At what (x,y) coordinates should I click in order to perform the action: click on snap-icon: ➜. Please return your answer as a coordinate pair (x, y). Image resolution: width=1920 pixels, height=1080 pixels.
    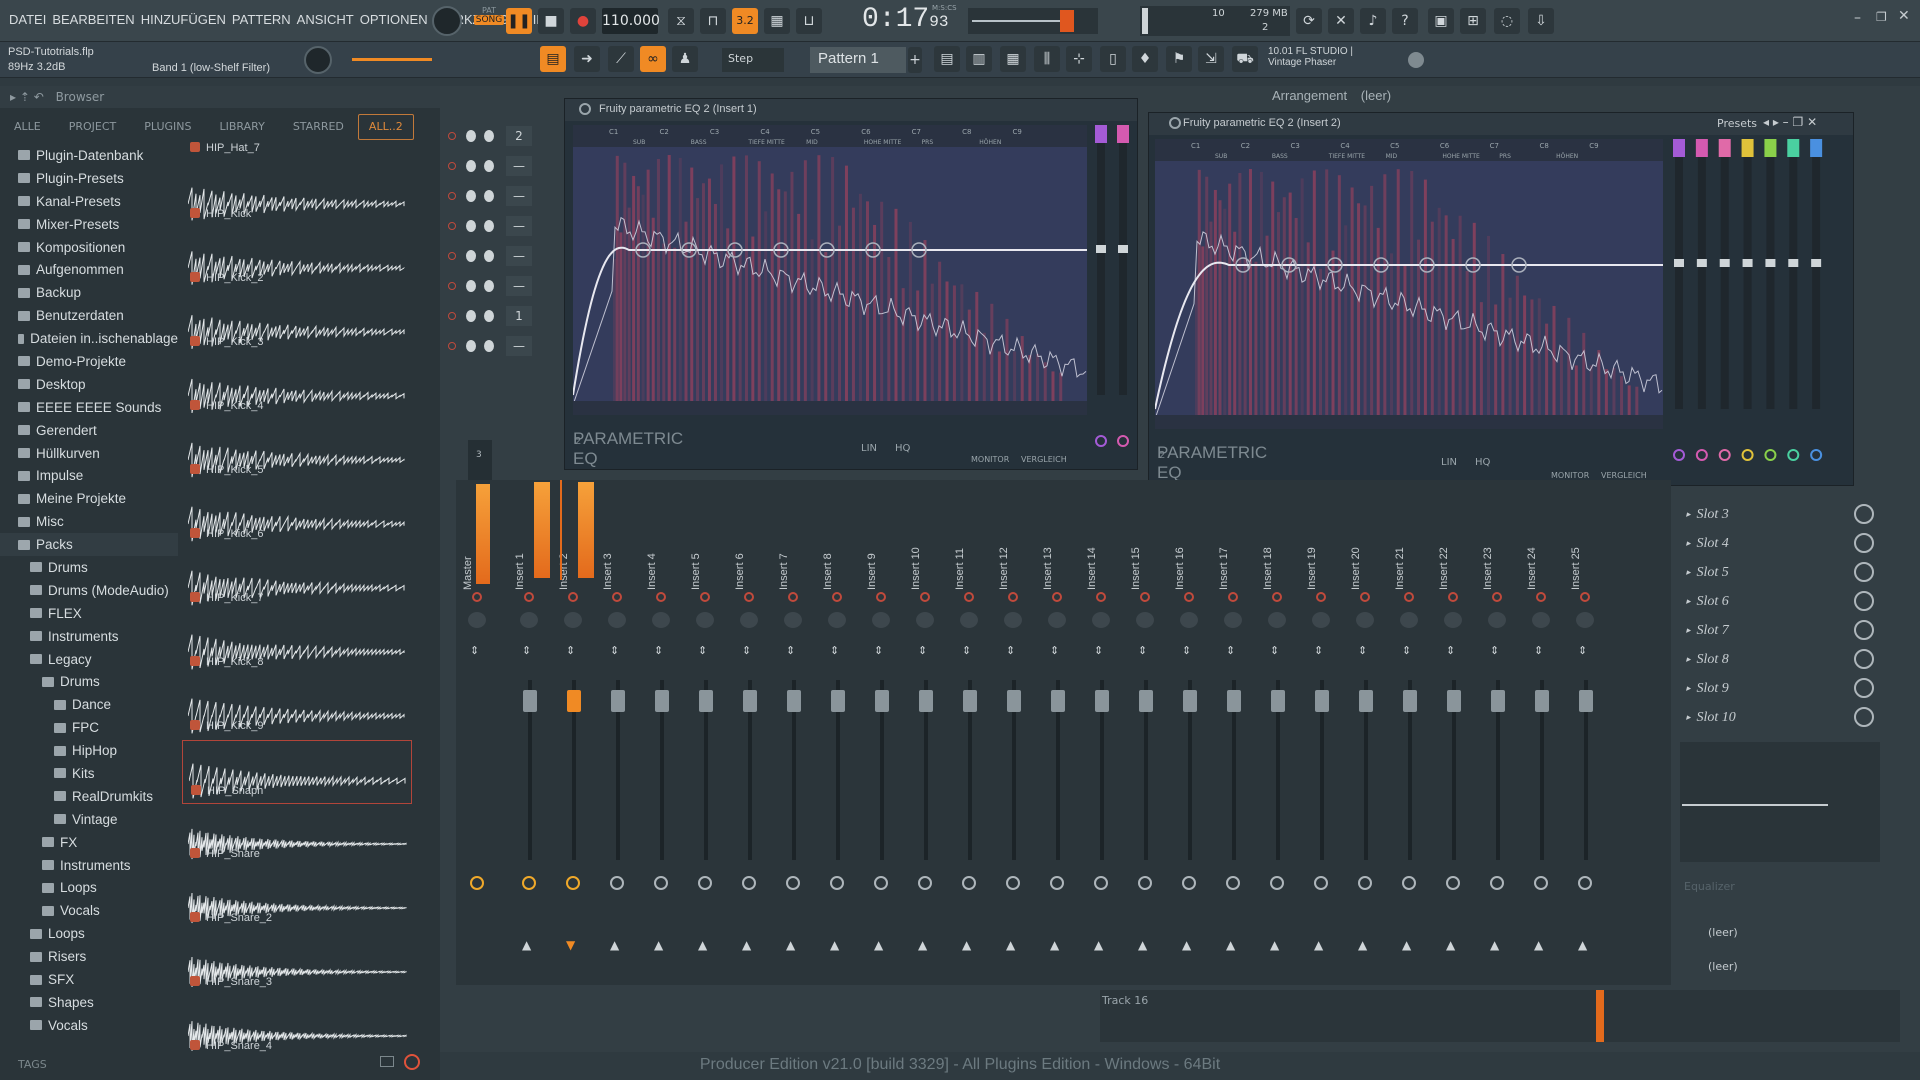
    Looking at the image, I should click on (587, 59).